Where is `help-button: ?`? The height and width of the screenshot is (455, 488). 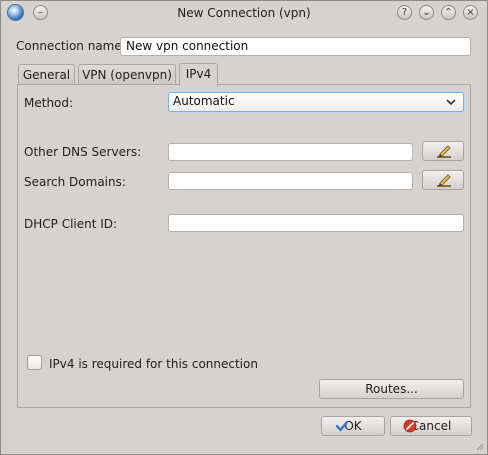
help-button: ? is located at coordinates (404, 12).